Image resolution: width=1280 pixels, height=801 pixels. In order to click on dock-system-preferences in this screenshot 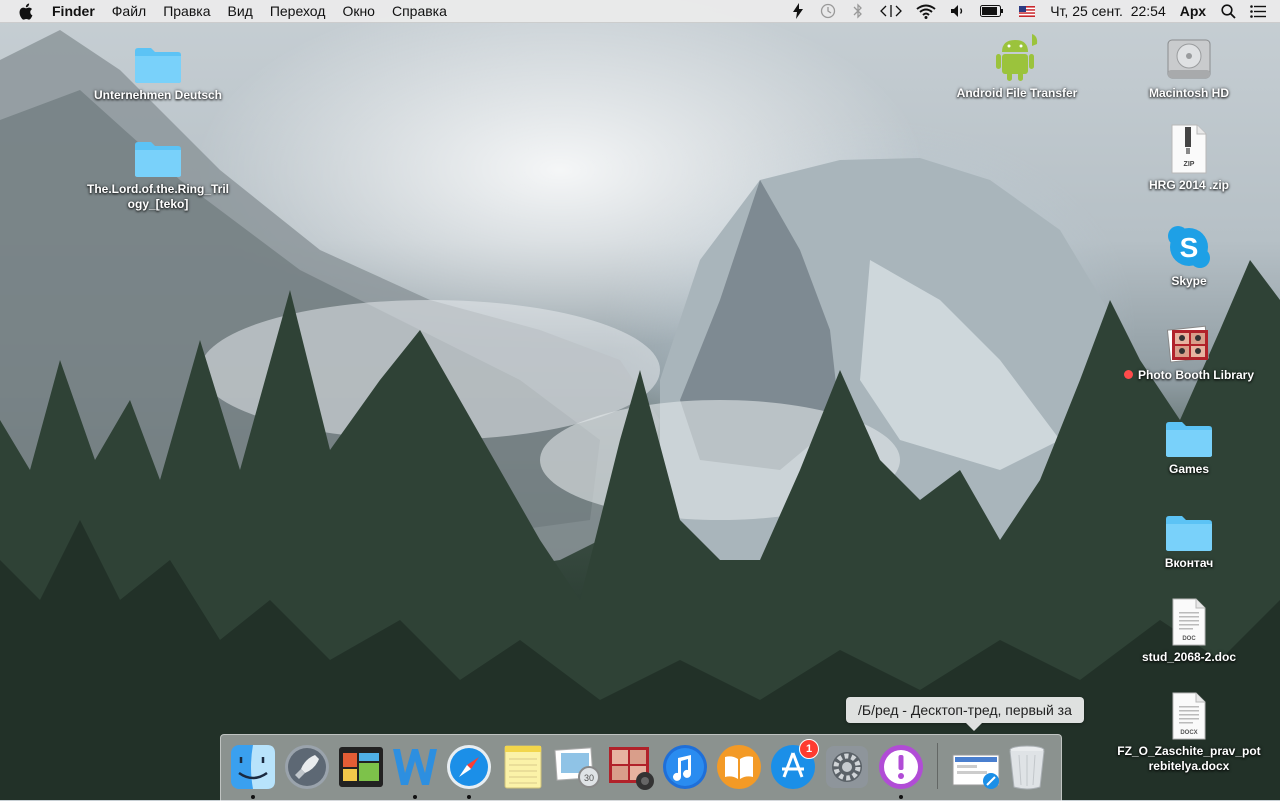, I will do `click(847, 767)`.